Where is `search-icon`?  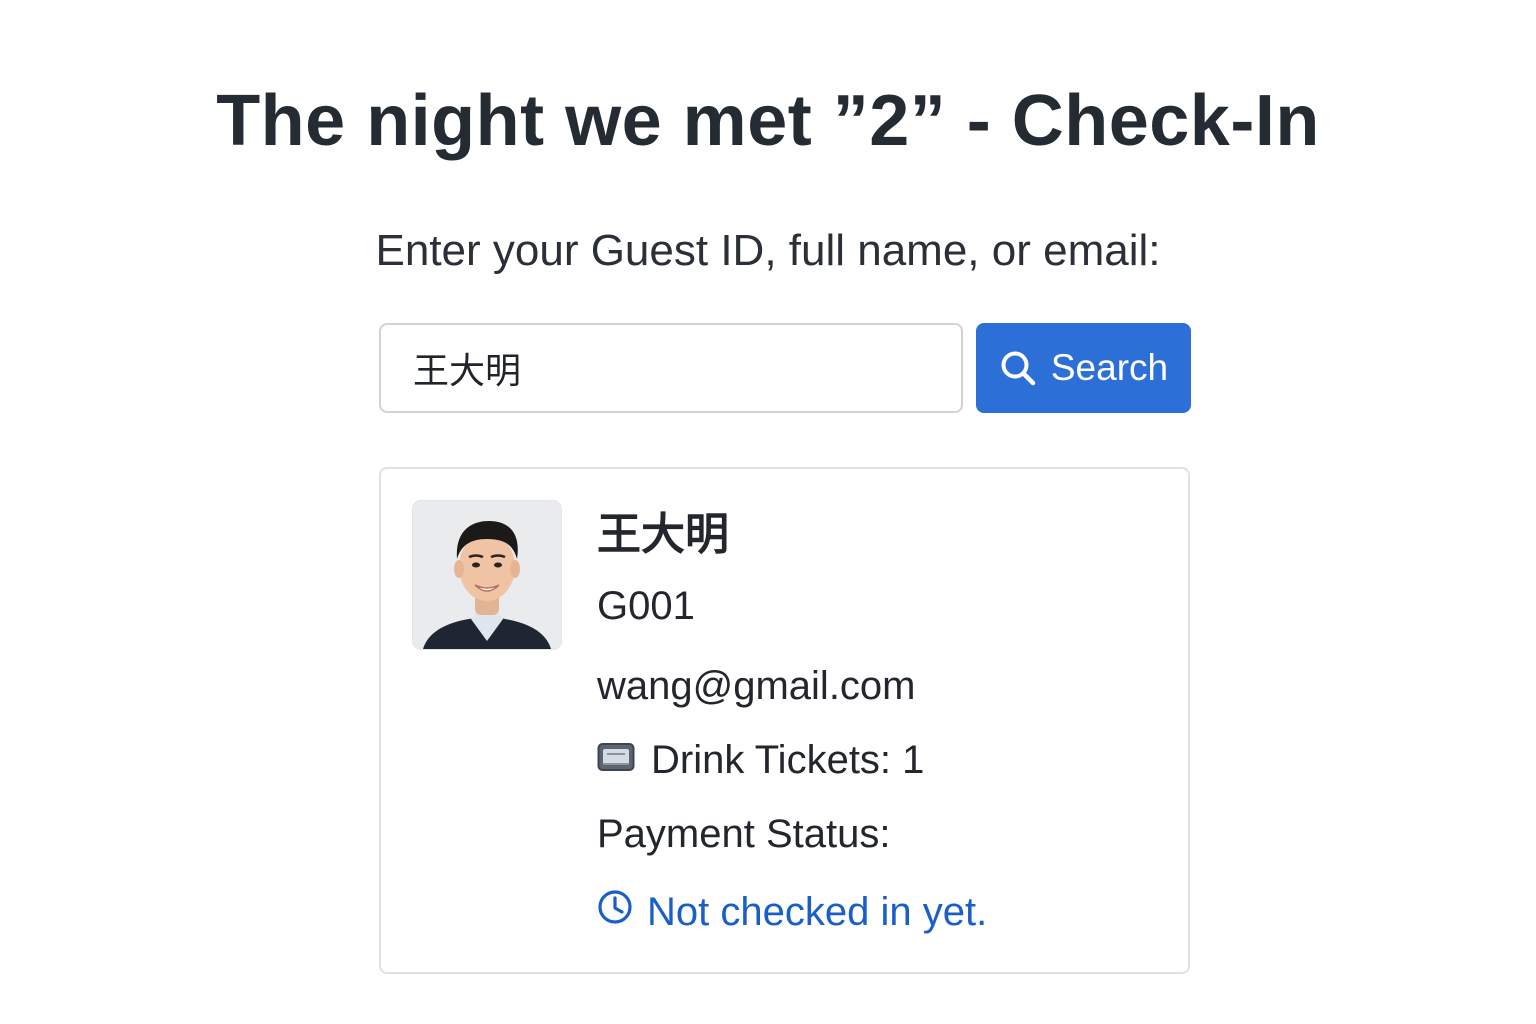 search-icon is located at coordinates (1018, 368).